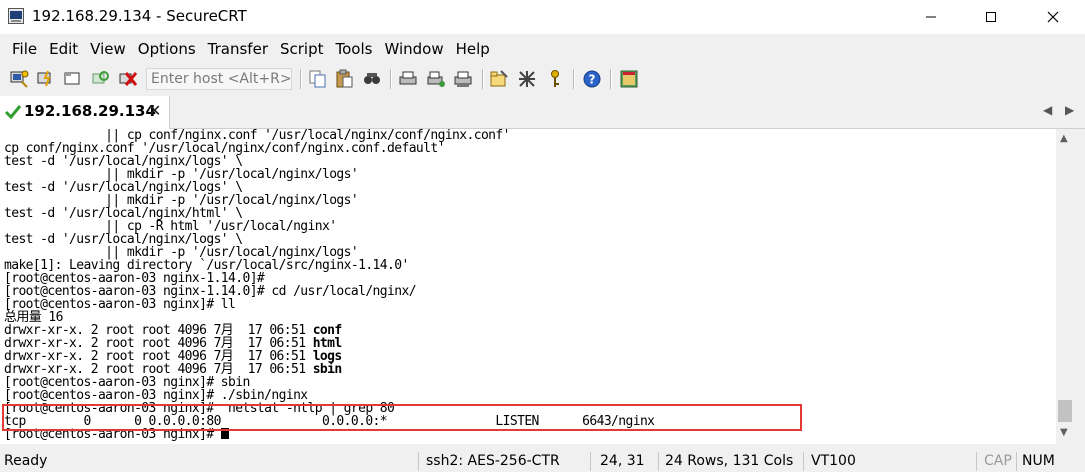 The width and height of the screenshot is (1085, 472). Describe the element at coordinates (318, 79) in the screenshot. I see `copy-icon` at that location.